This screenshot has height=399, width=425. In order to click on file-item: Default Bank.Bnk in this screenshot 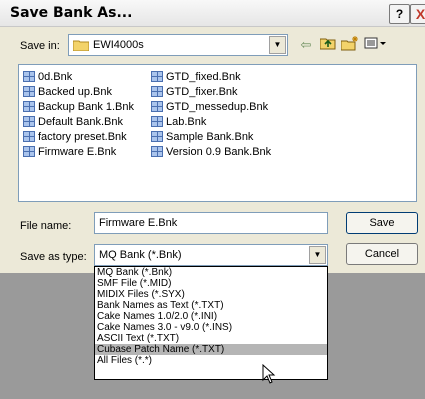, I will do `click(78, 121)`.